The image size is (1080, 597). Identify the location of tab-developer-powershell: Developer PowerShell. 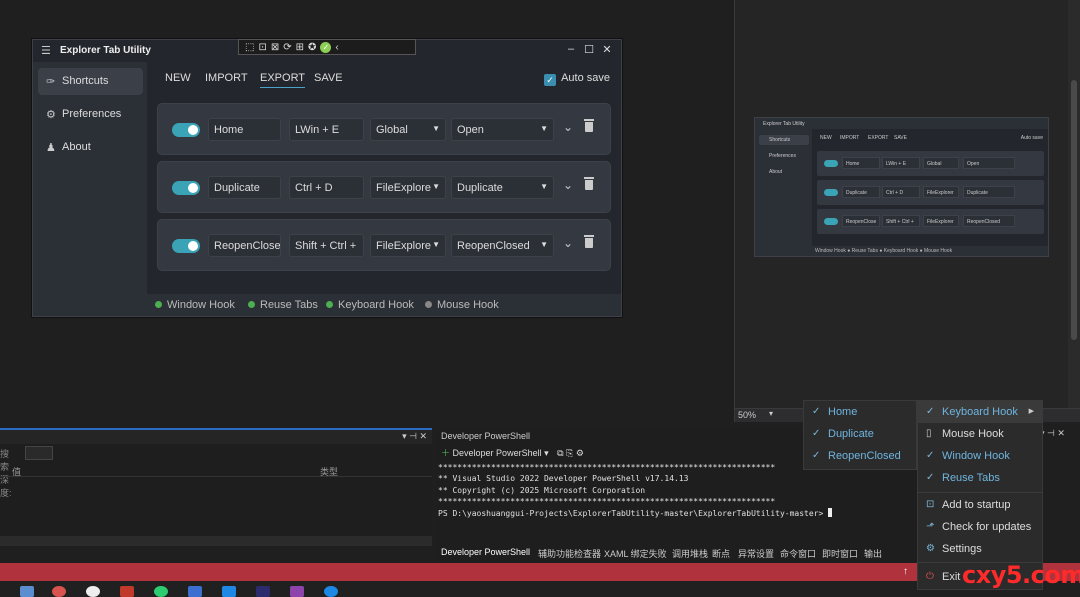
(485, 552).